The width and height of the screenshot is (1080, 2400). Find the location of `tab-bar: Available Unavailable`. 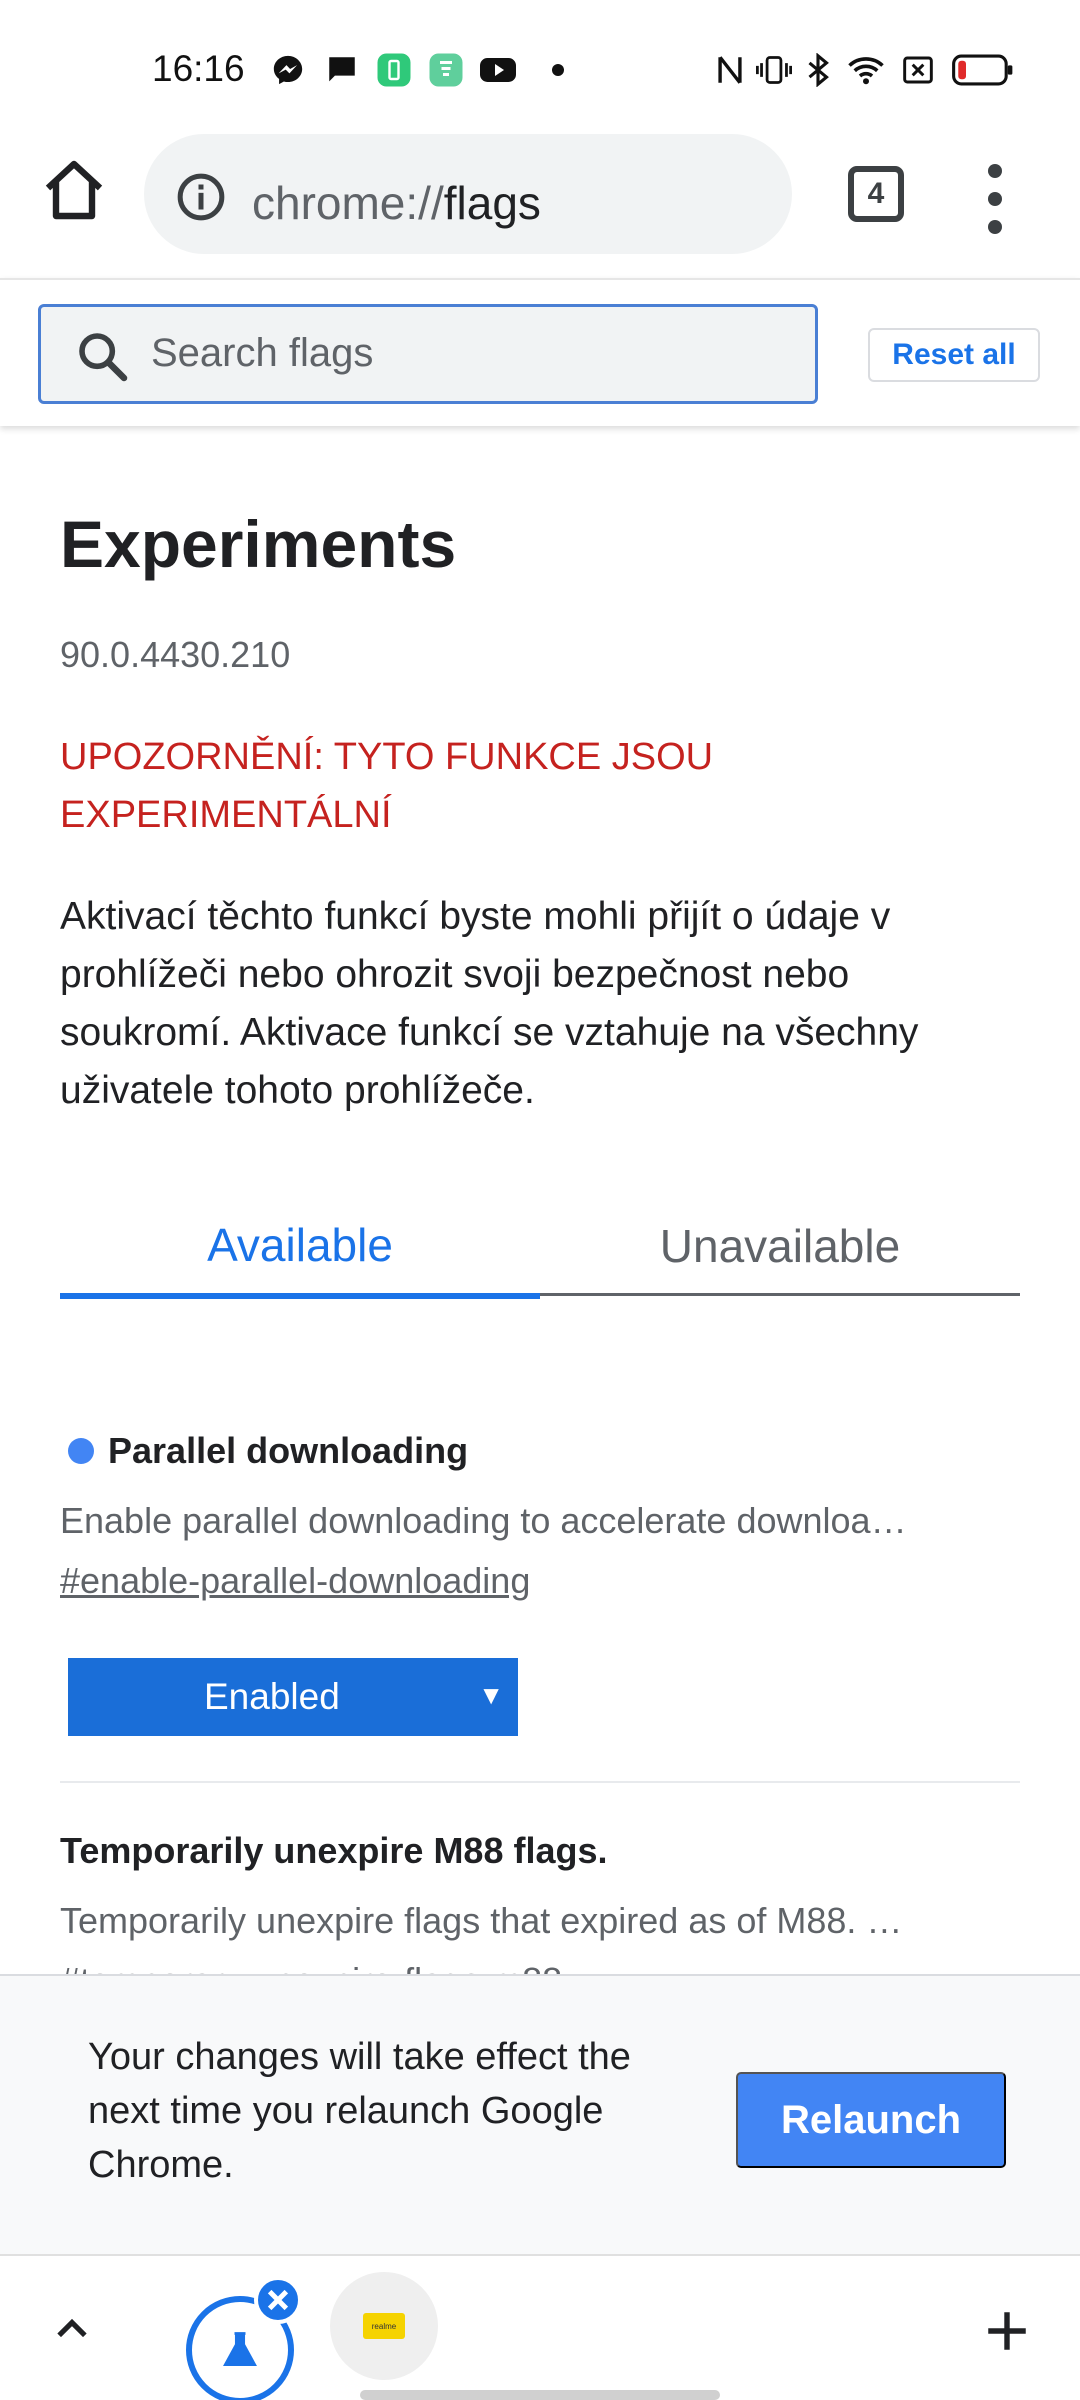

tab-bar: Available Unavailable is located at coordinates (540, 1247).